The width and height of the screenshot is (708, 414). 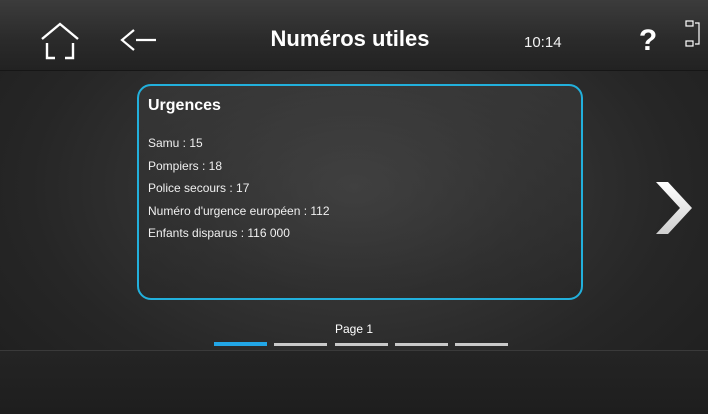 What do you see at coordinates (175, 143) in the screenshot?
I see `list-item-samu: Samu : 15` at bounding box center [175, 143].